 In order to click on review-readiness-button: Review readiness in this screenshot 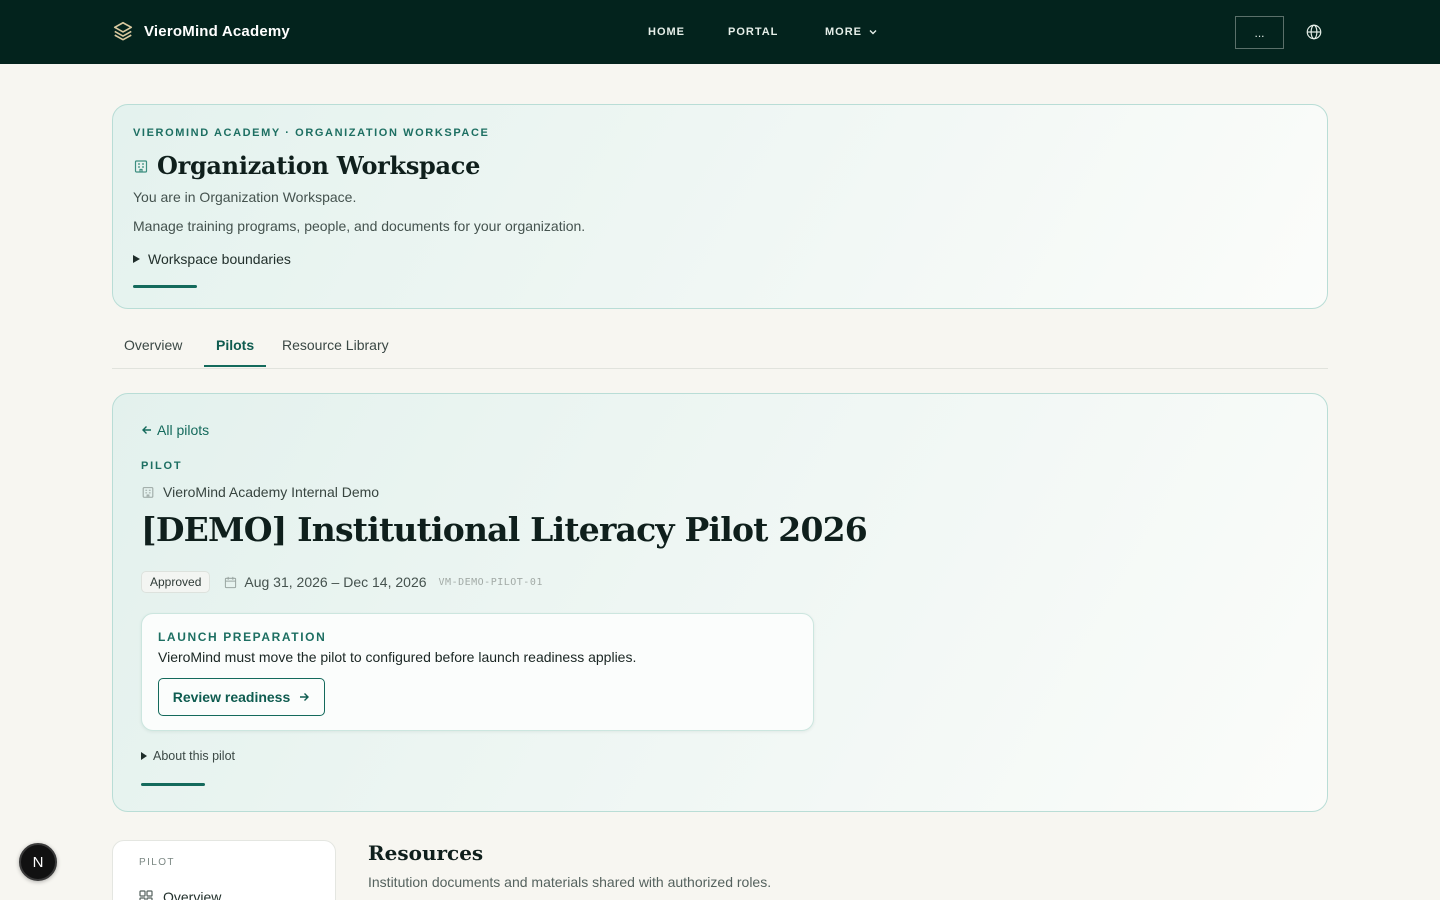, I will do `click(241, 697)`.